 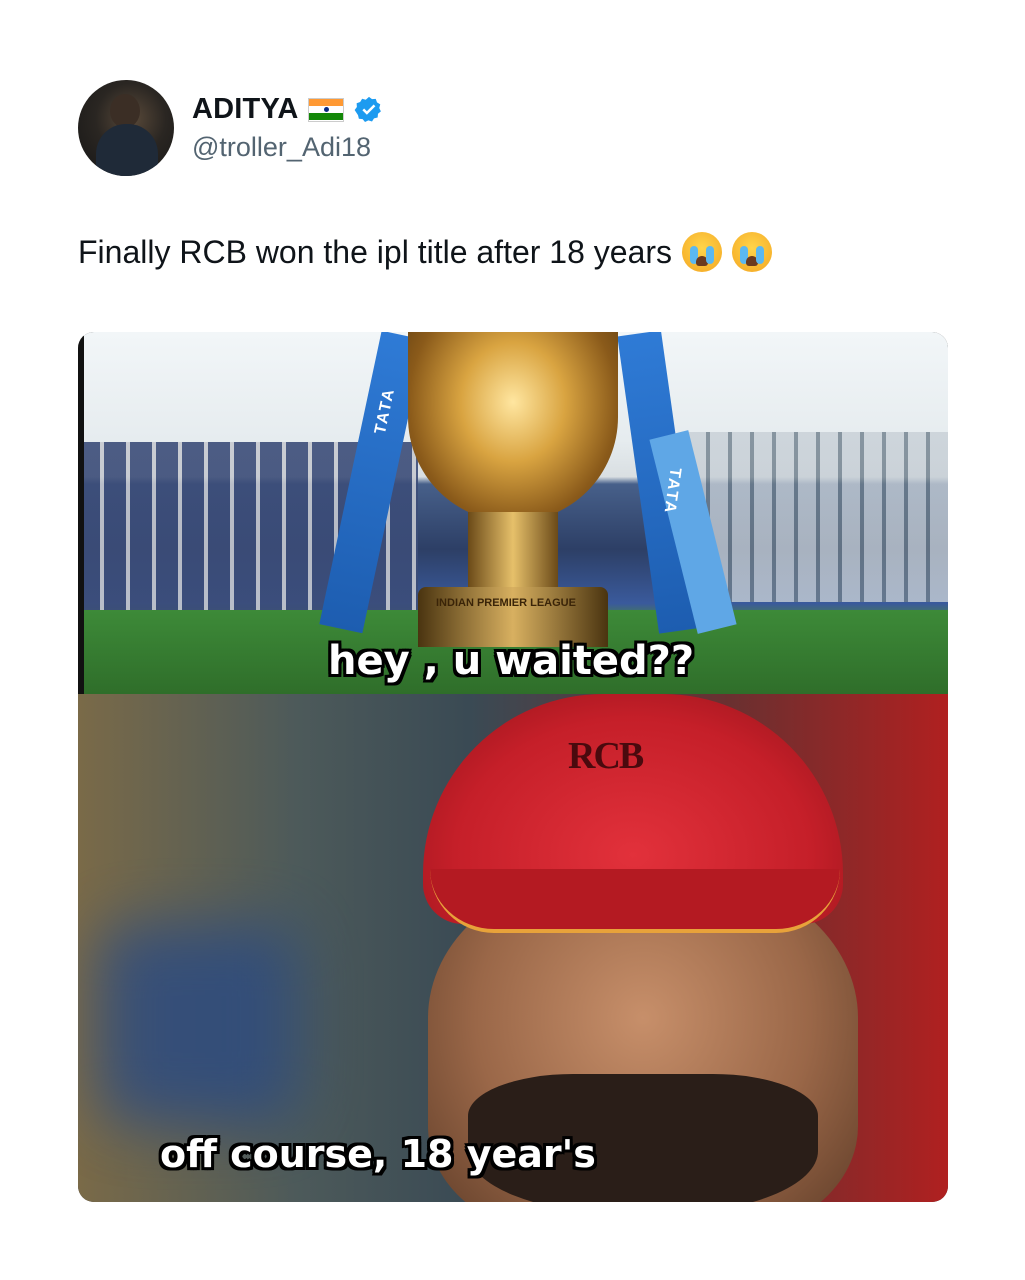 I want to click on name-row: ADITYA, so click(x=288, y=109).